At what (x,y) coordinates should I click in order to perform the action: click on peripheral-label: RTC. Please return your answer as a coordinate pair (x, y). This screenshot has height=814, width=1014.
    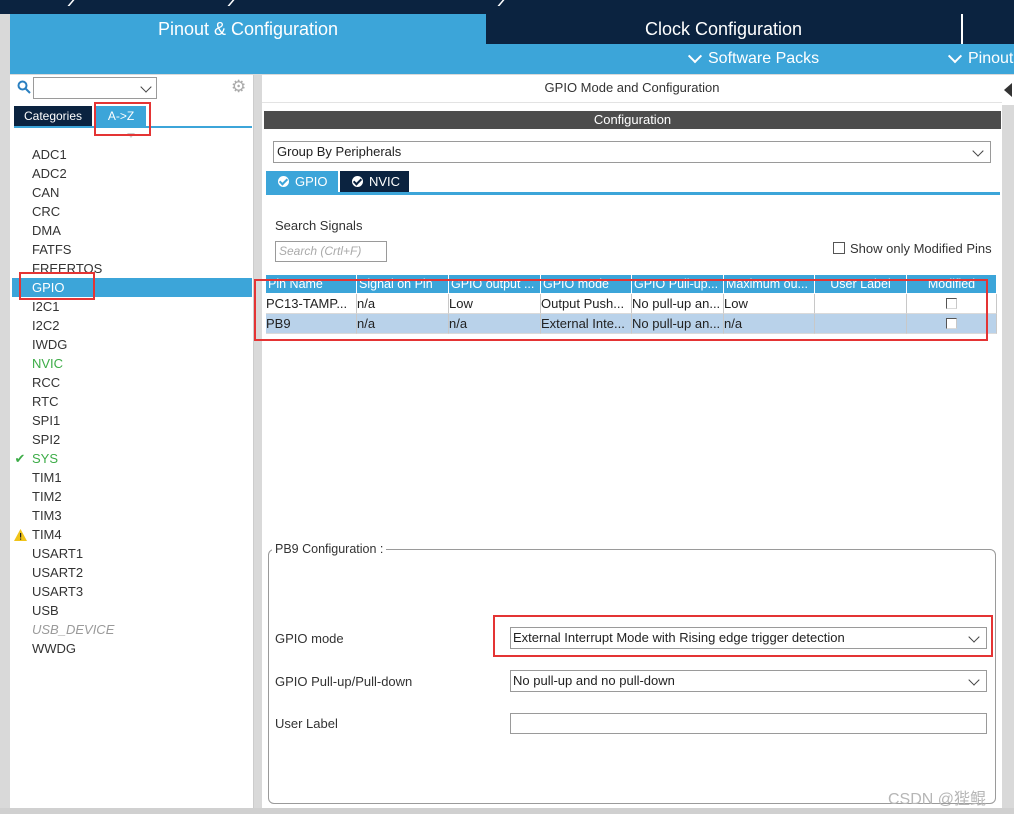
    Looking at the image, I should click on (45, 401).